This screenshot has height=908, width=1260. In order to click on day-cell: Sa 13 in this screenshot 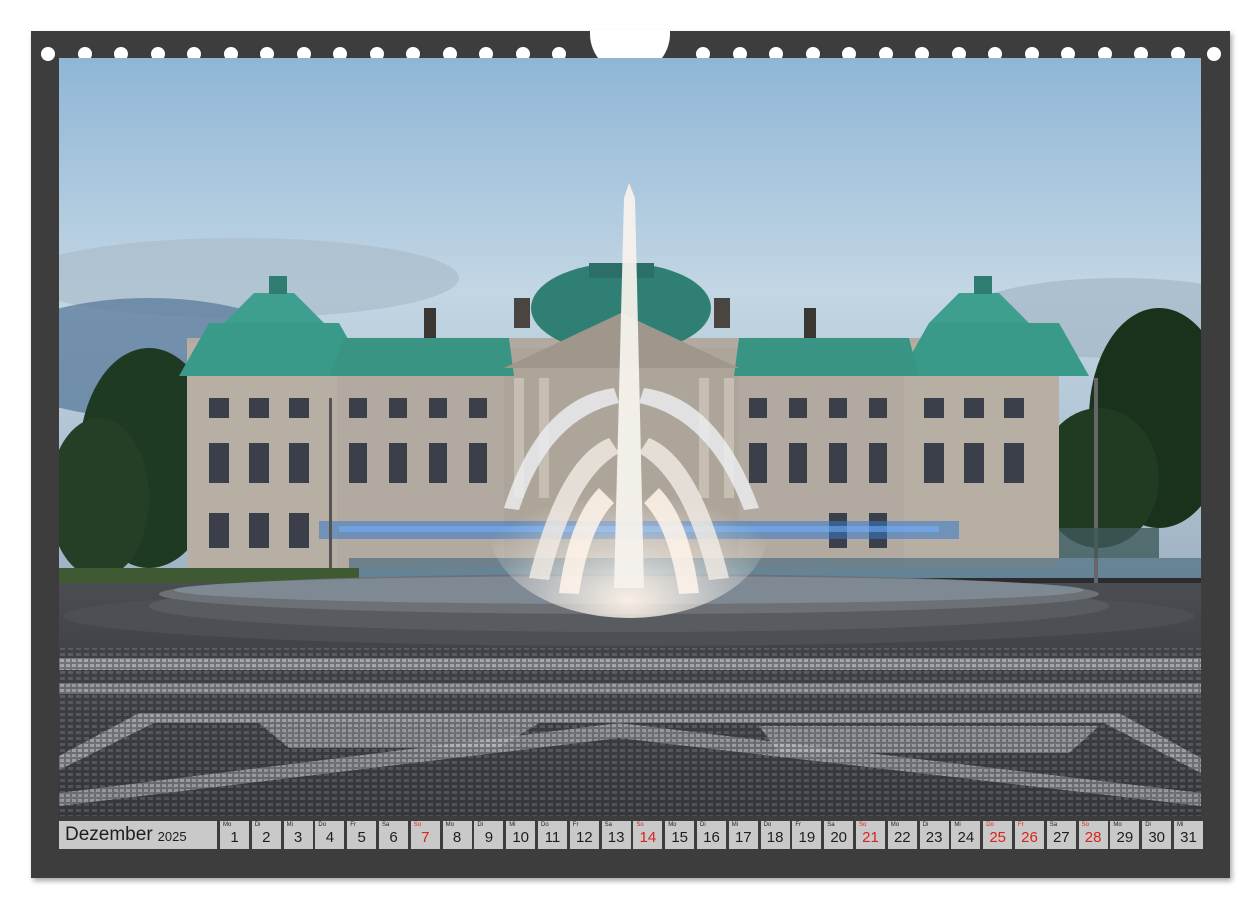, I will do `click(616, 835)`.